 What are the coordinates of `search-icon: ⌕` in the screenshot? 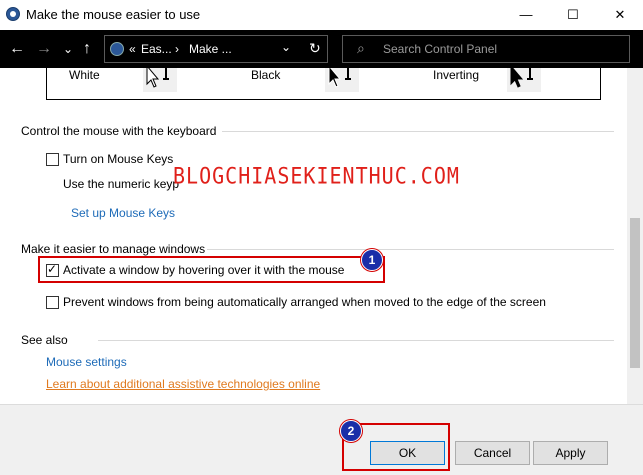 It's located at (361, 48).